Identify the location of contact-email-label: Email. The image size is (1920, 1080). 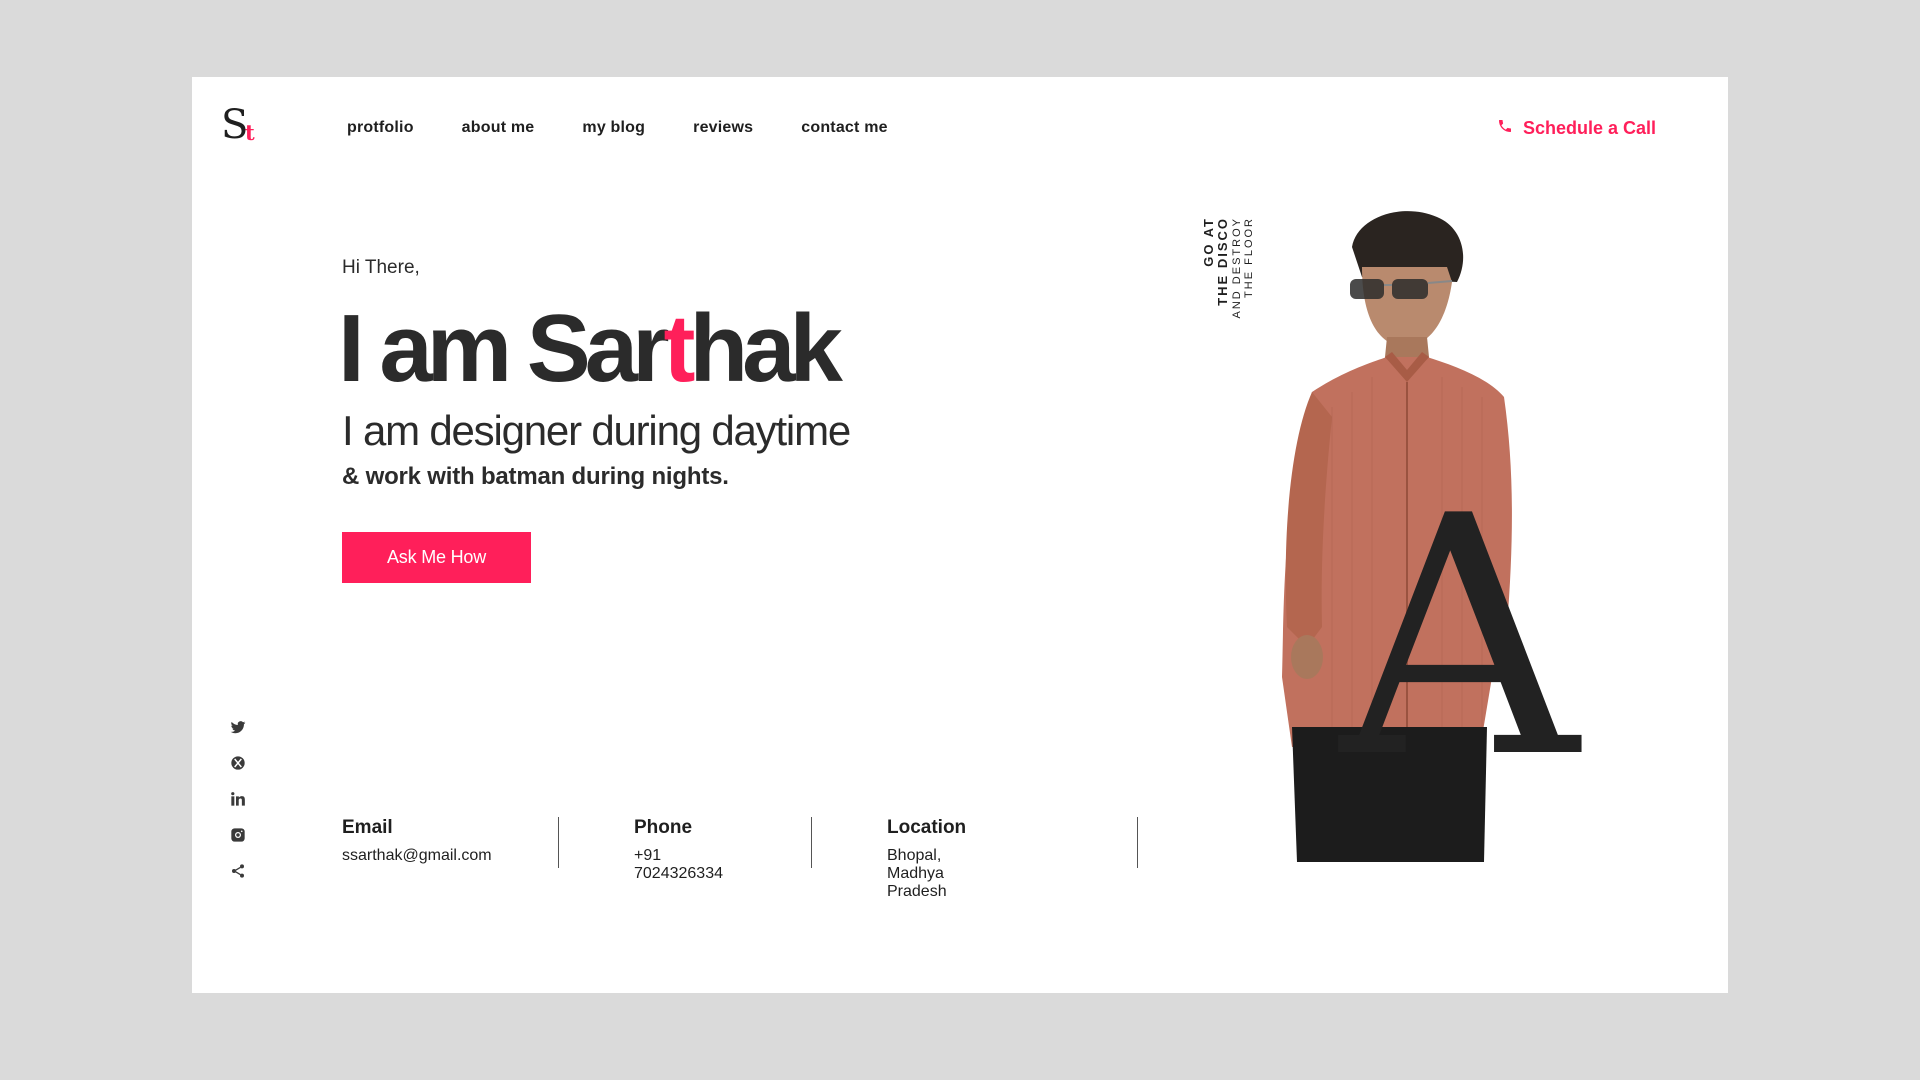
(367, 827).